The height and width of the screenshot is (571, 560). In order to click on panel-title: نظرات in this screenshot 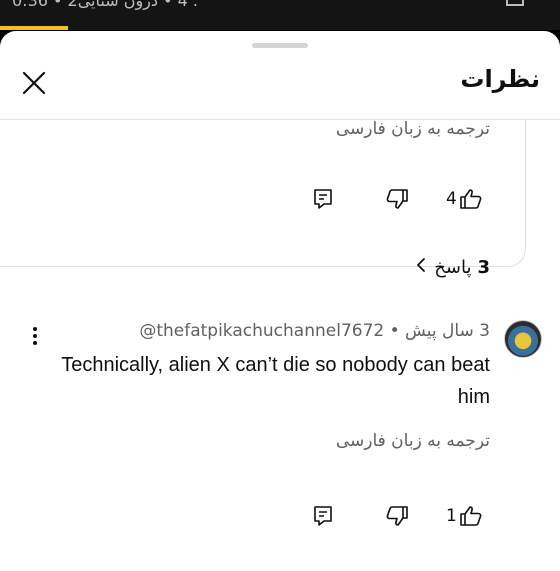, I will do `click(500, 79)`.